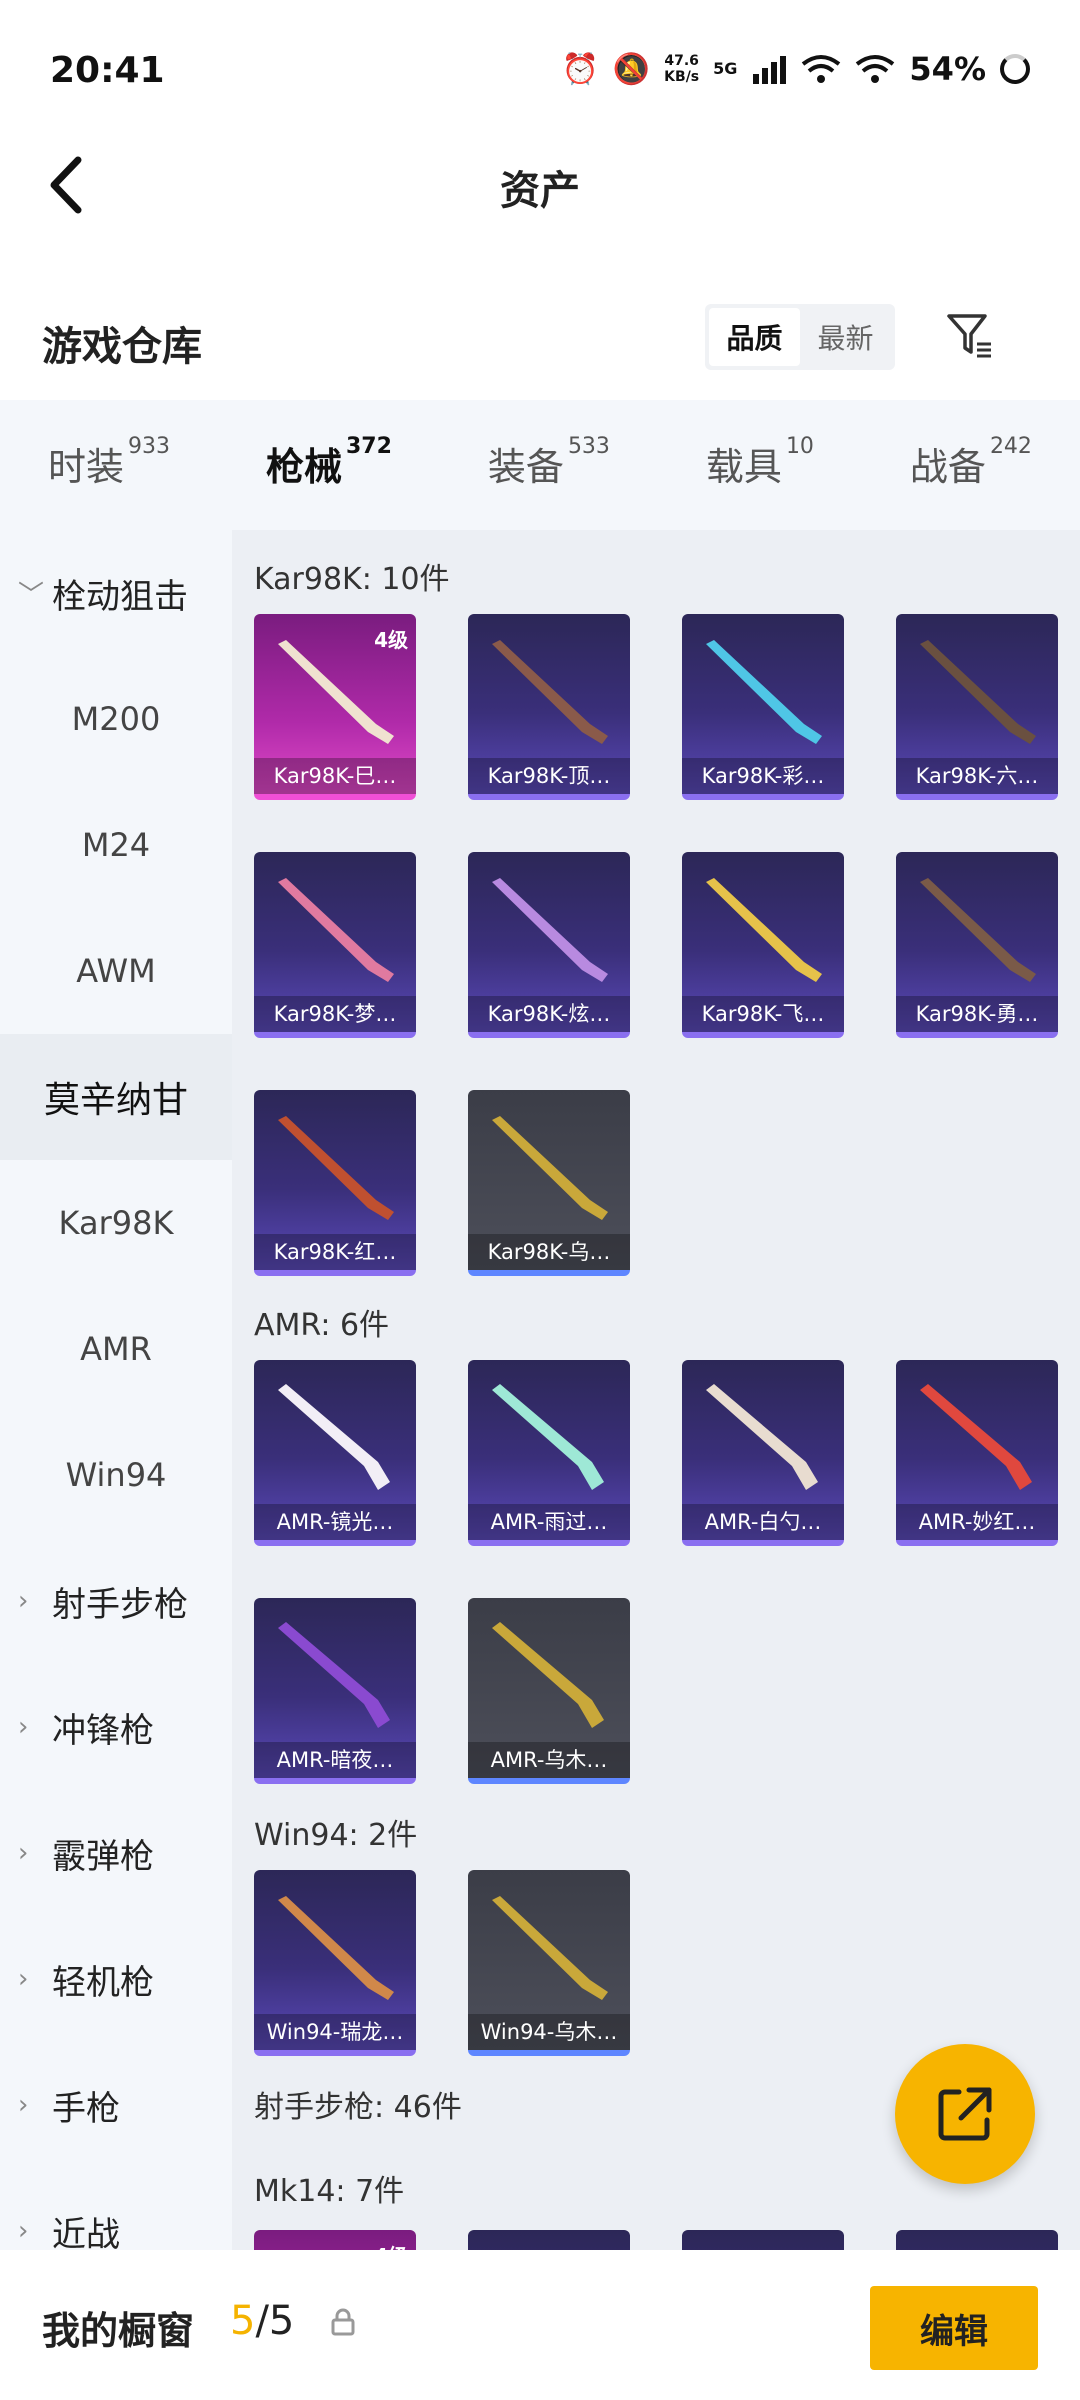  Describe the element at coordinates (821, 69) in the screenshot. I see `wifi-icon` at that location.